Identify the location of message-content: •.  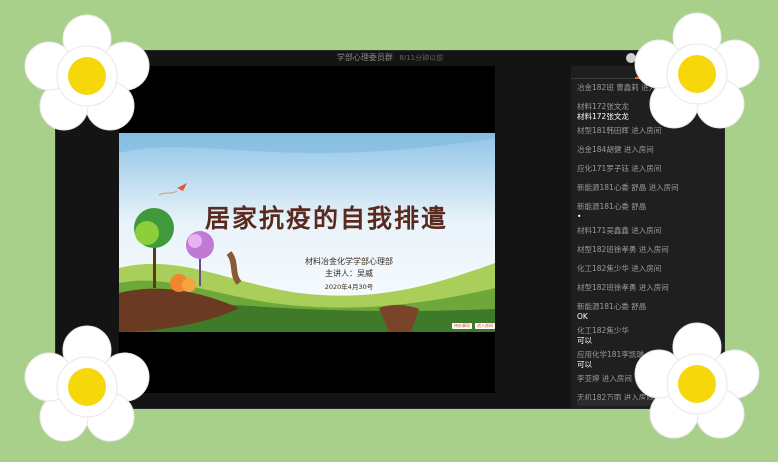
(579, 216).